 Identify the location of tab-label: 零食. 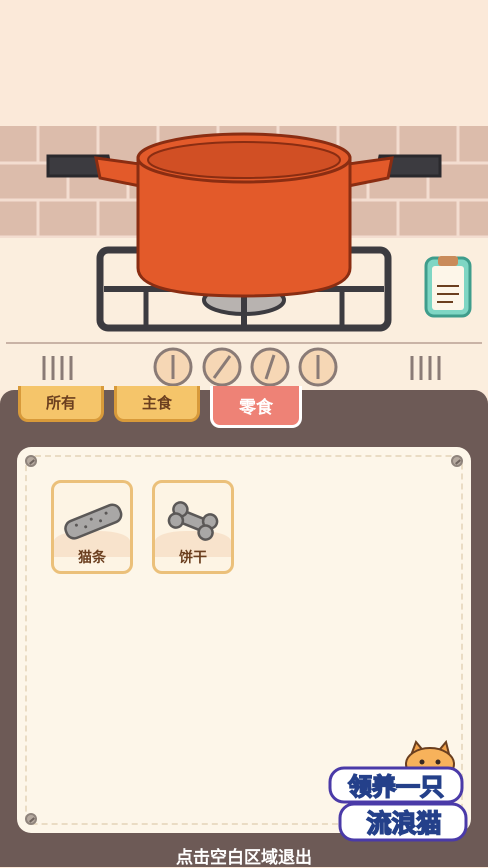
(256, 408).